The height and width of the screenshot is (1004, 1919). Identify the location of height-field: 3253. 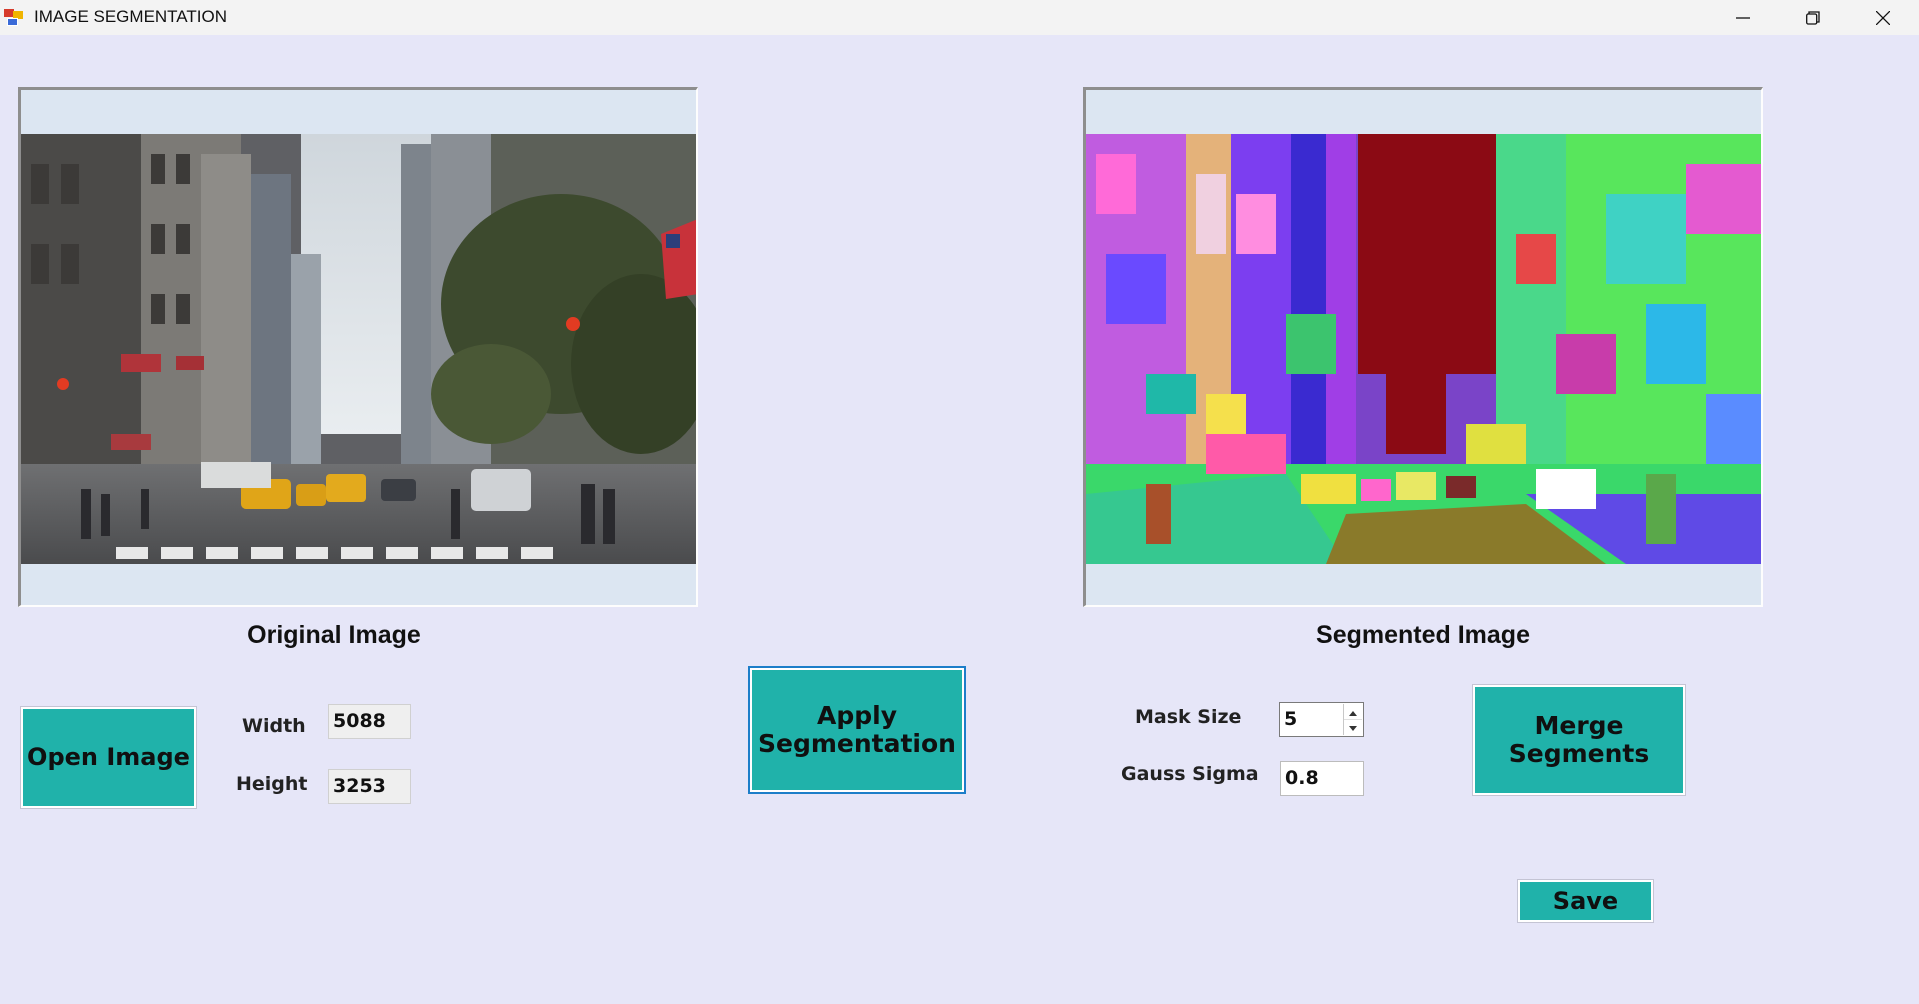
(369, 786).